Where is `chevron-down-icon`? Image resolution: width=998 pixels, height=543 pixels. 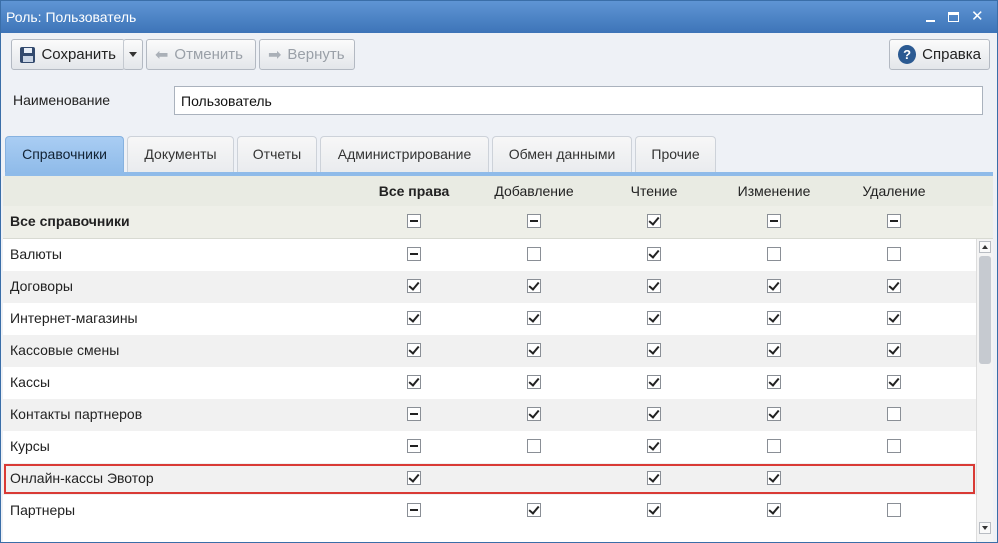
chevron-down-icon is located at coordinates (133, 54).